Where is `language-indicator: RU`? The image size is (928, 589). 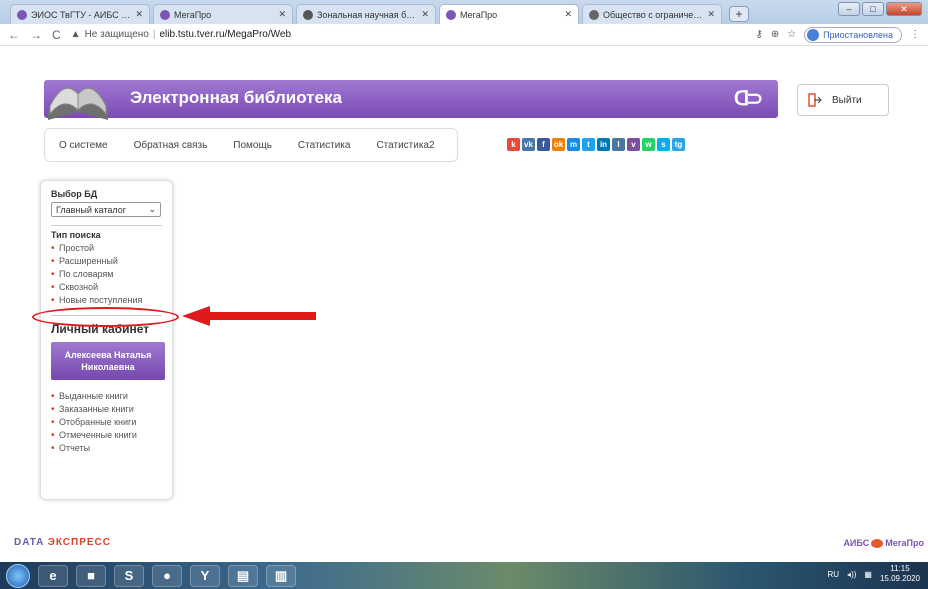 language-indicator: RU is located at coordinates (833, 574).